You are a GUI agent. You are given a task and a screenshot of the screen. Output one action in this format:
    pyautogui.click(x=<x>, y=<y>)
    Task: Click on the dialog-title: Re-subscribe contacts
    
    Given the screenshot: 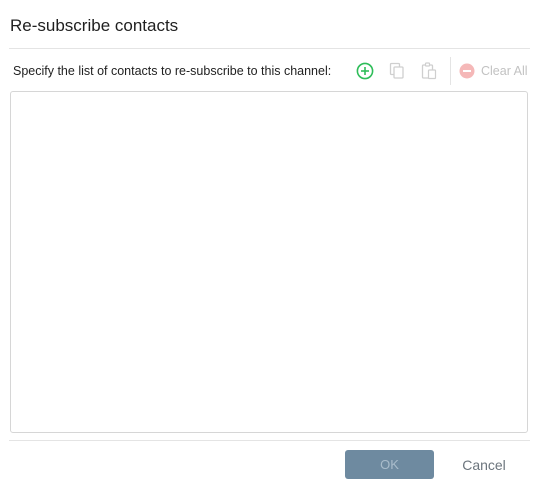 What is the action you would take?
    pyautogui.click(x=94, y=25)
    